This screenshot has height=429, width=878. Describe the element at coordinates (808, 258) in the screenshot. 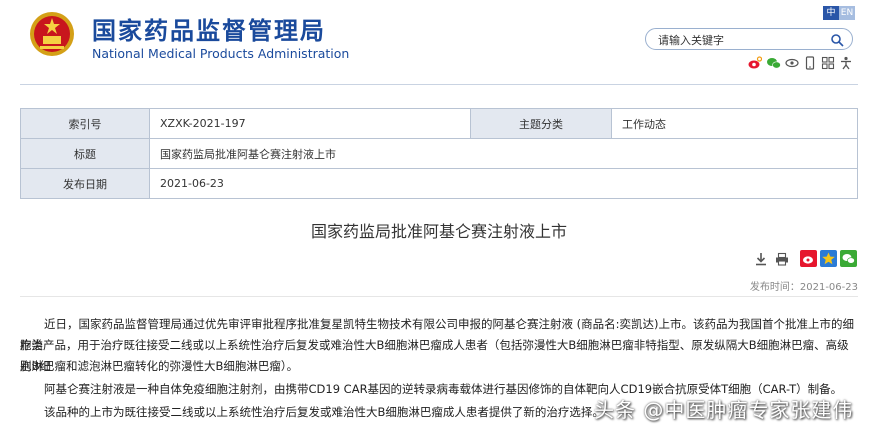

I see `weibo-share-icon` at that location.